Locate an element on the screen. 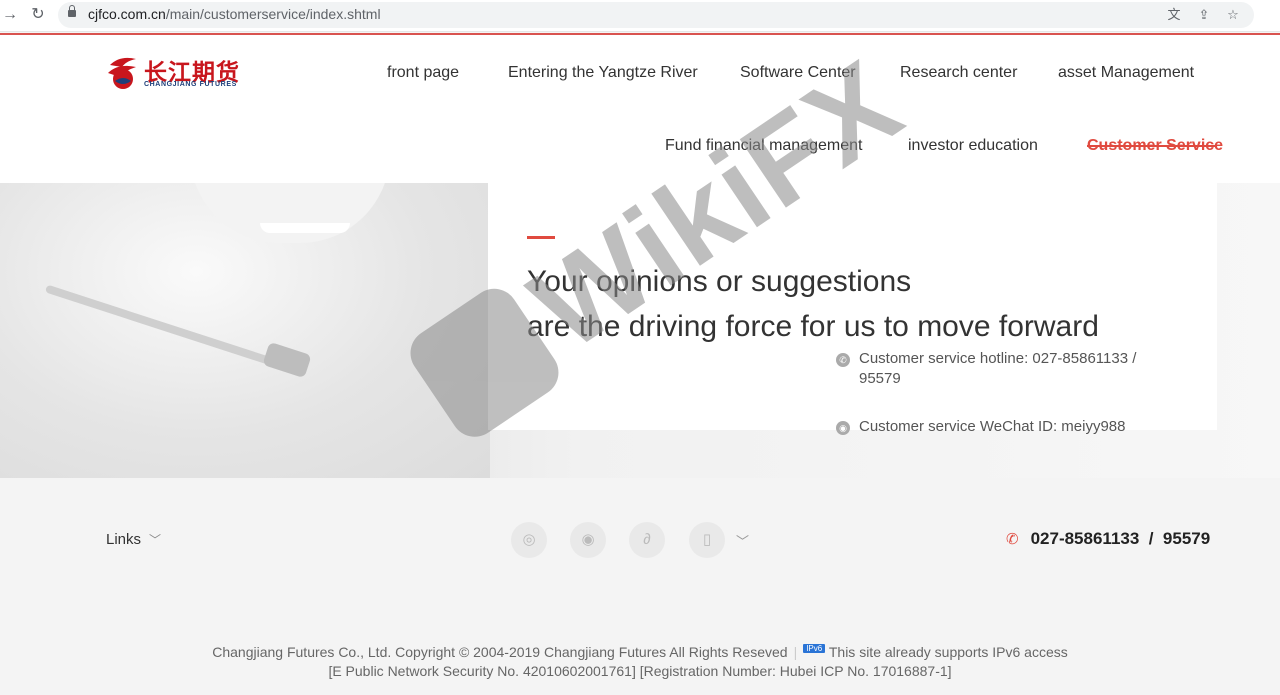 This screenshot has width=1280, height=695. banner-photo-smile is located at coordinates (305, 228).